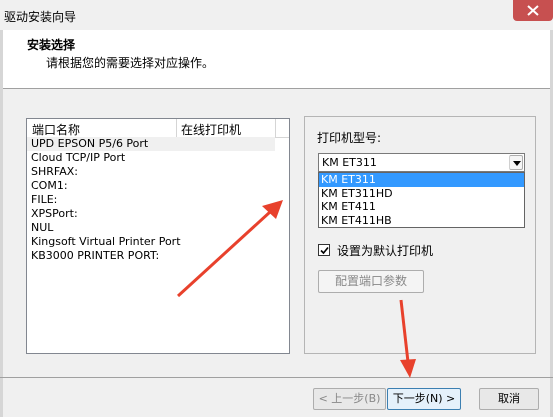 This screenshot has height=417, width=553. What do you see at coordinates (158, 242) in the screenshot?
I see `list-item: Kingsoft Virtual Printer Port` at bounding box center [158, 242].